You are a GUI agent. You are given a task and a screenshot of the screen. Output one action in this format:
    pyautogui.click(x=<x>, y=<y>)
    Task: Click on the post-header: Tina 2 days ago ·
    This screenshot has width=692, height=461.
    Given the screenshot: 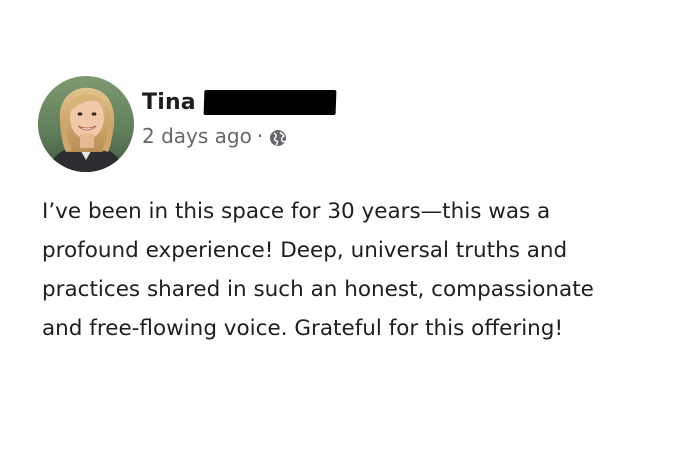 What is the action you would take?
    pyautogui.click(x=187, y=124)
    